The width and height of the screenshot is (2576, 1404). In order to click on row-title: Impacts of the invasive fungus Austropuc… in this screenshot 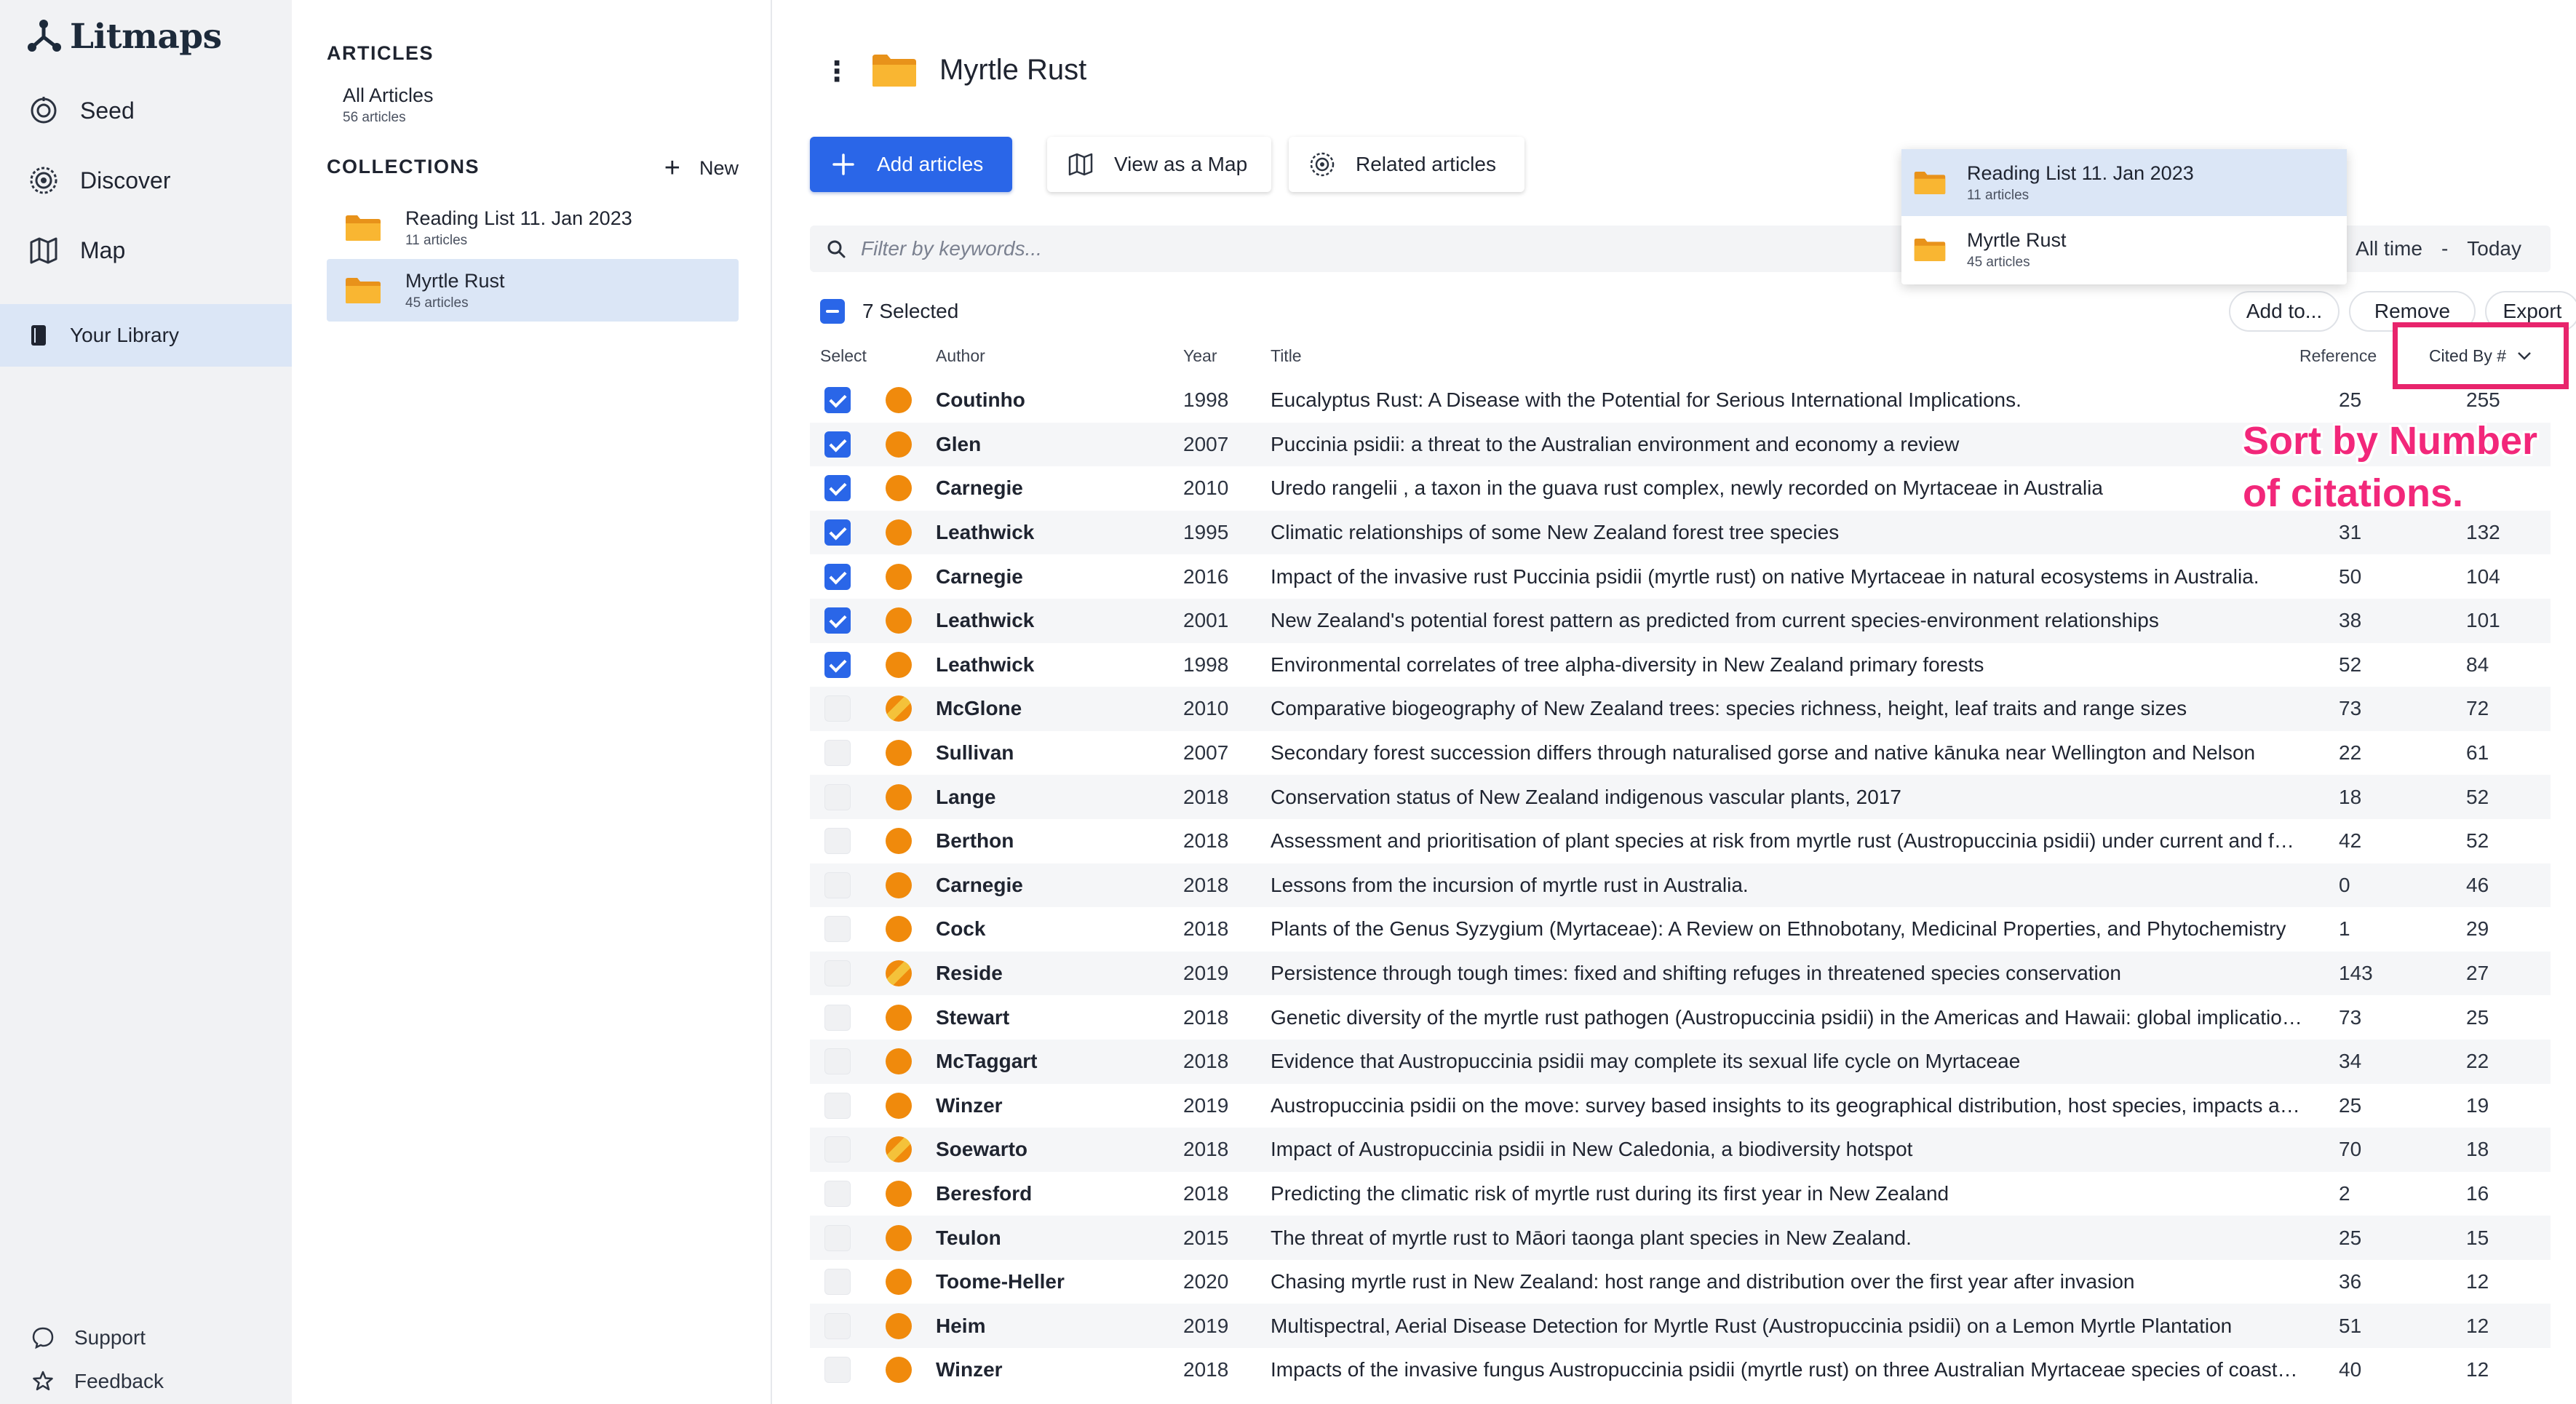, I will do `click(1787, 1369)`.